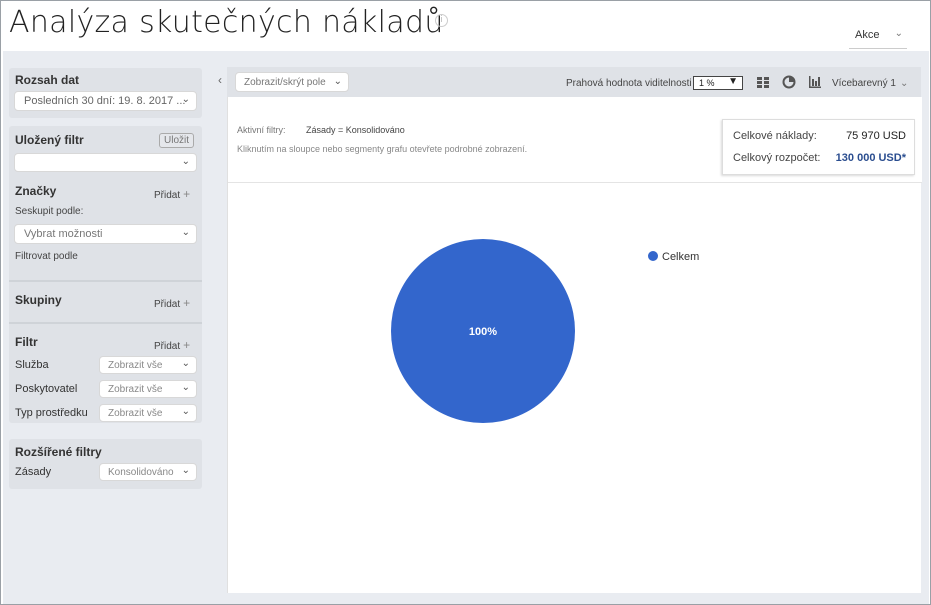  What do you see at coordinates (876, 136) in the screenshot?
I see `total-cost-value: 75 970 USD` at bounding box center [876, 136].